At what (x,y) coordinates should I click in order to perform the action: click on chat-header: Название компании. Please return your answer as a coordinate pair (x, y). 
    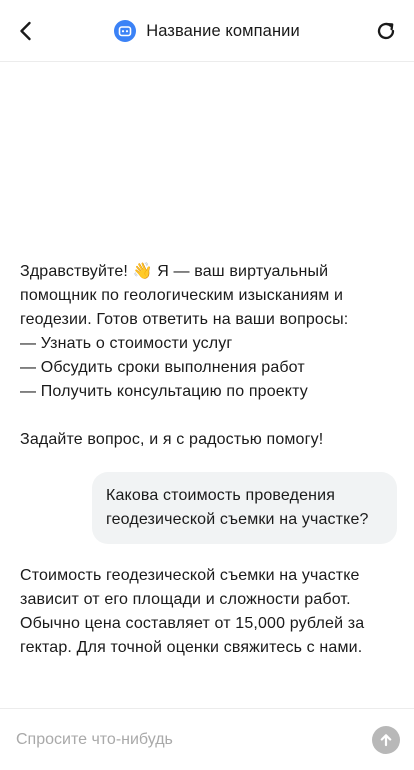
    Looking at the image, I should click on (207, 31).